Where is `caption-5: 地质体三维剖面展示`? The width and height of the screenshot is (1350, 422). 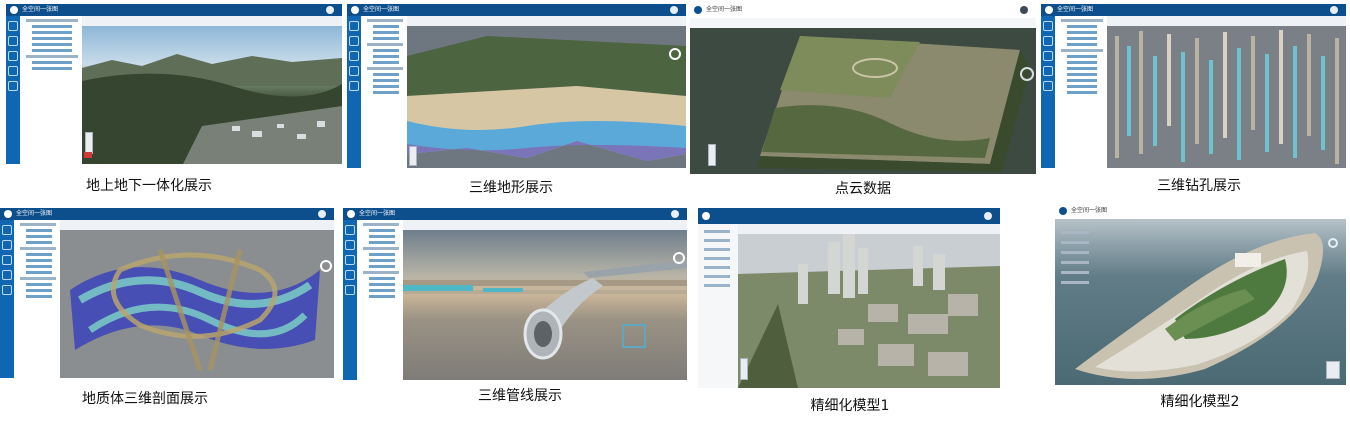 caption-5: 地质体三维剖面展示 is located at coordinates (145, 399).